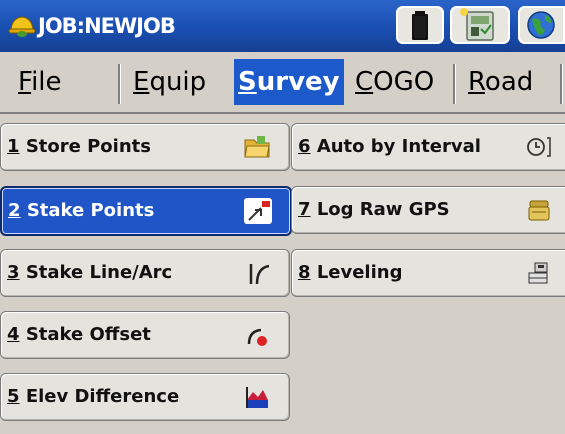 The width and height of the screenshot is (565, 434). I want to click on config-button, so click(480, 25).